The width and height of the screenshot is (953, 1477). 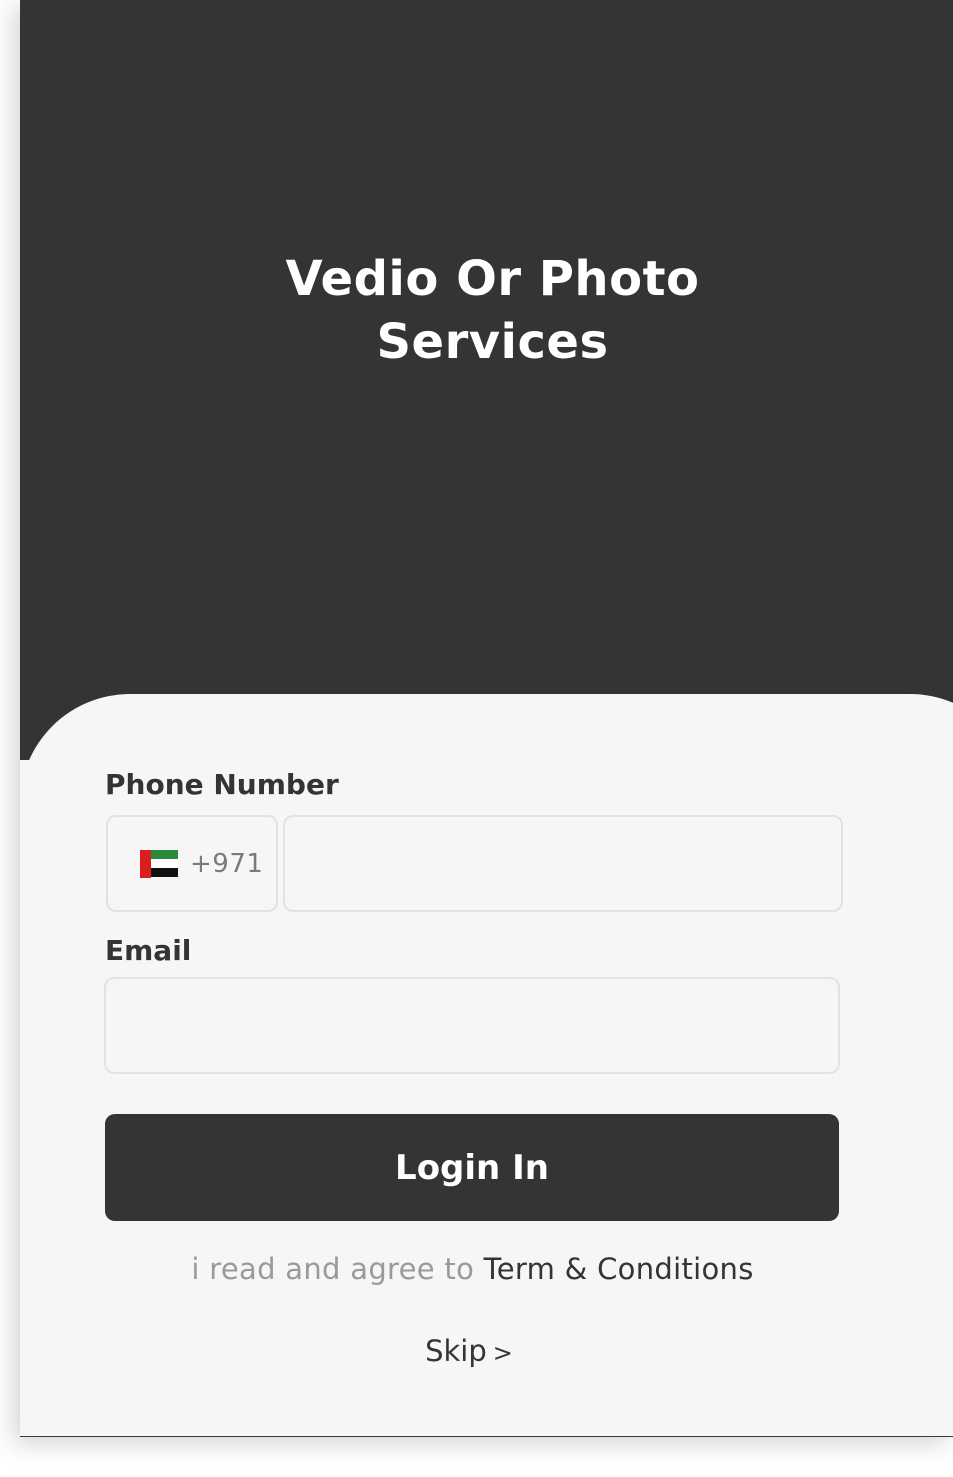 I want to click on email-field, so click(x=472, y=1025).